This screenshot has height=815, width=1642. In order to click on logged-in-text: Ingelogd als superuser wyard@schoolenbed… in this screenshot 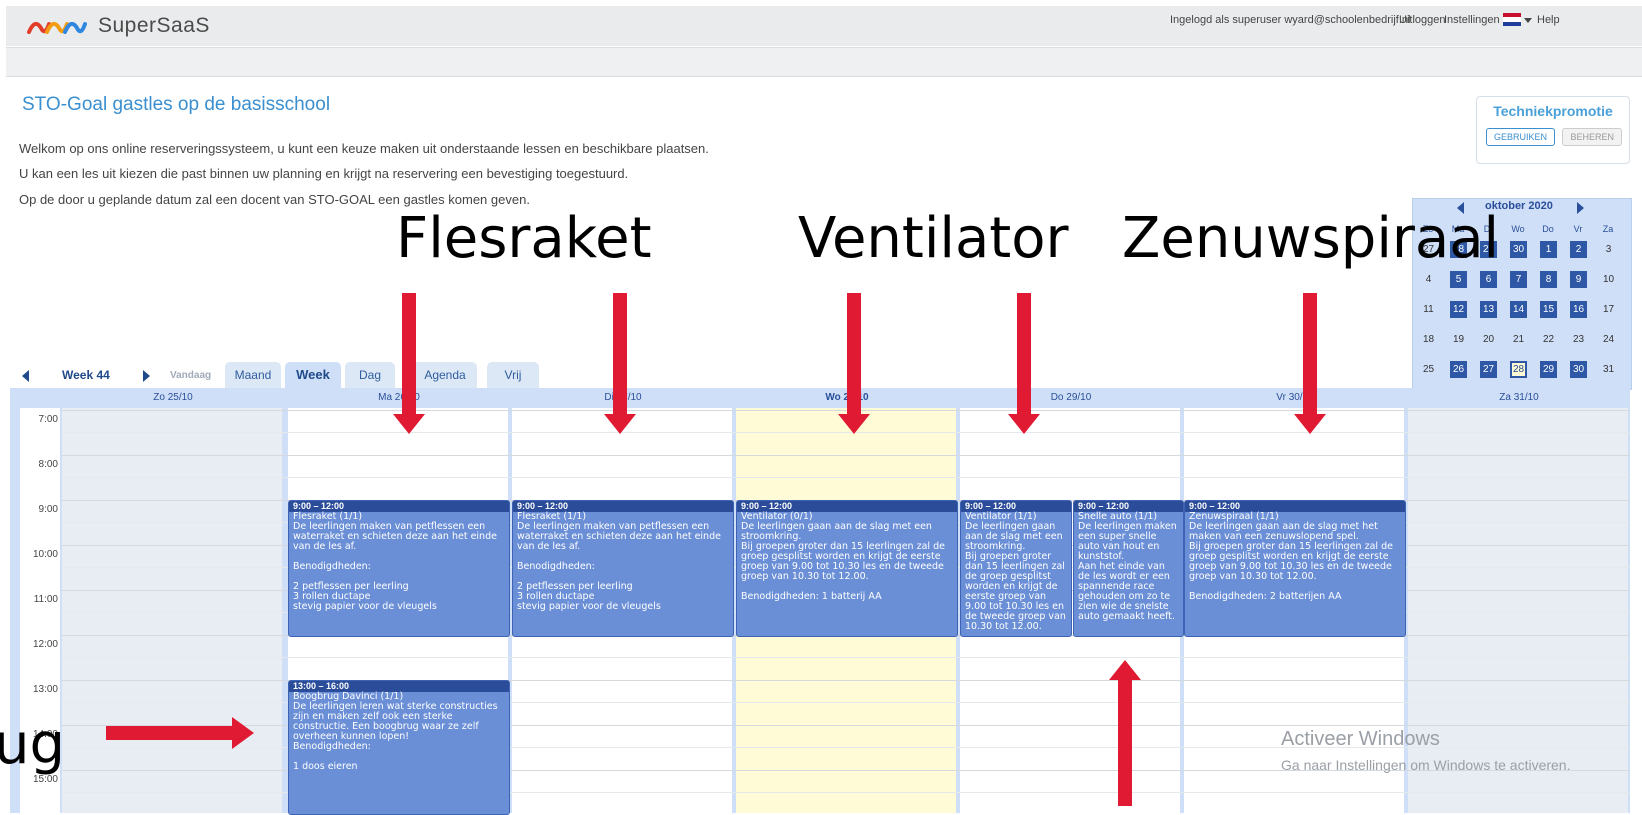, I will do `click(1290, 20)`.